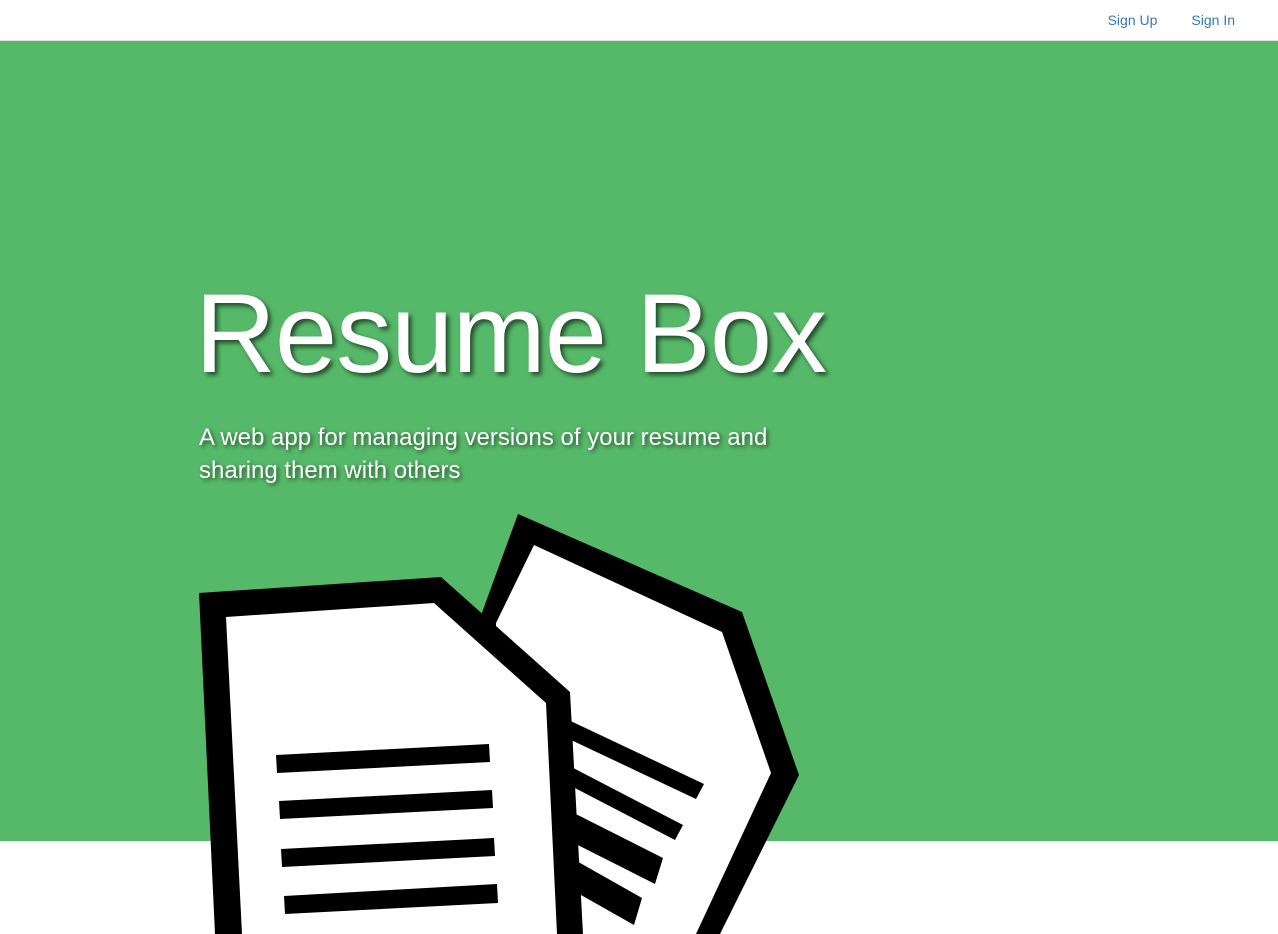 The image size is (1278, 934). I want to click on hero-title: Resume Box, so click(511, 333).